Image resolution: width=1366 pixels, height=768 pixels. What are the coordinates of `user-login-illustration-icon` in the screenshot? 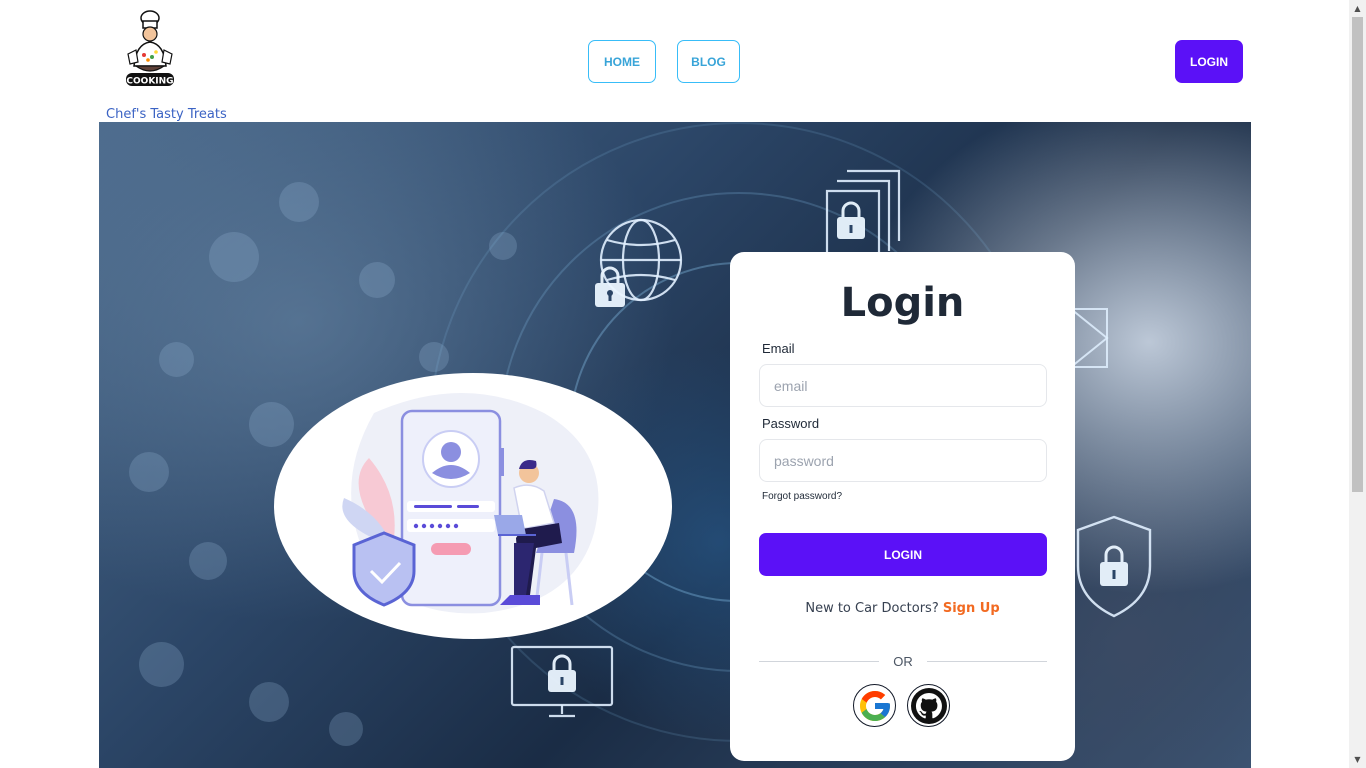 It's located at (470, 503).